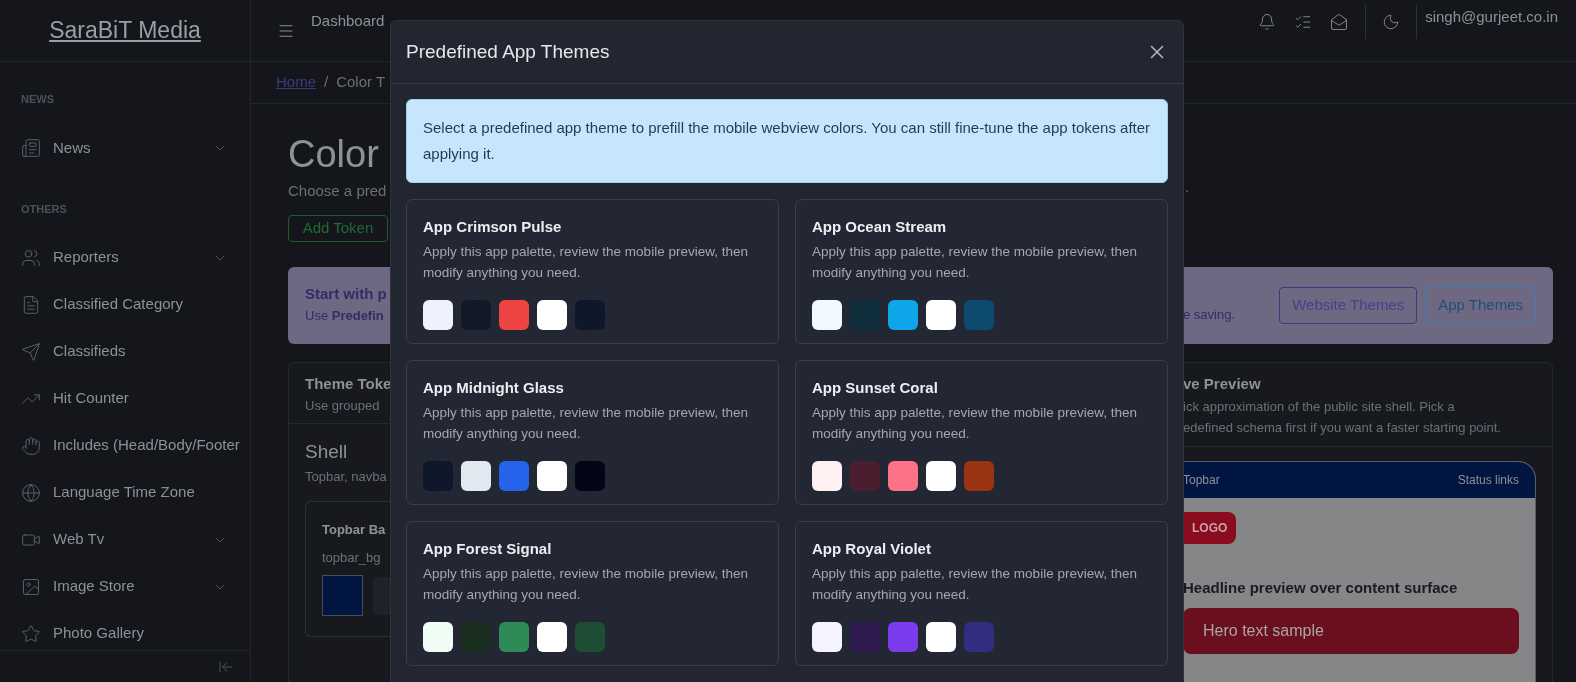 The width and height of the screenshot is (1576, 682). Describe the element at coordinates (1391, 21) in the screenshot. I see `dark-mode-icon` at that location.